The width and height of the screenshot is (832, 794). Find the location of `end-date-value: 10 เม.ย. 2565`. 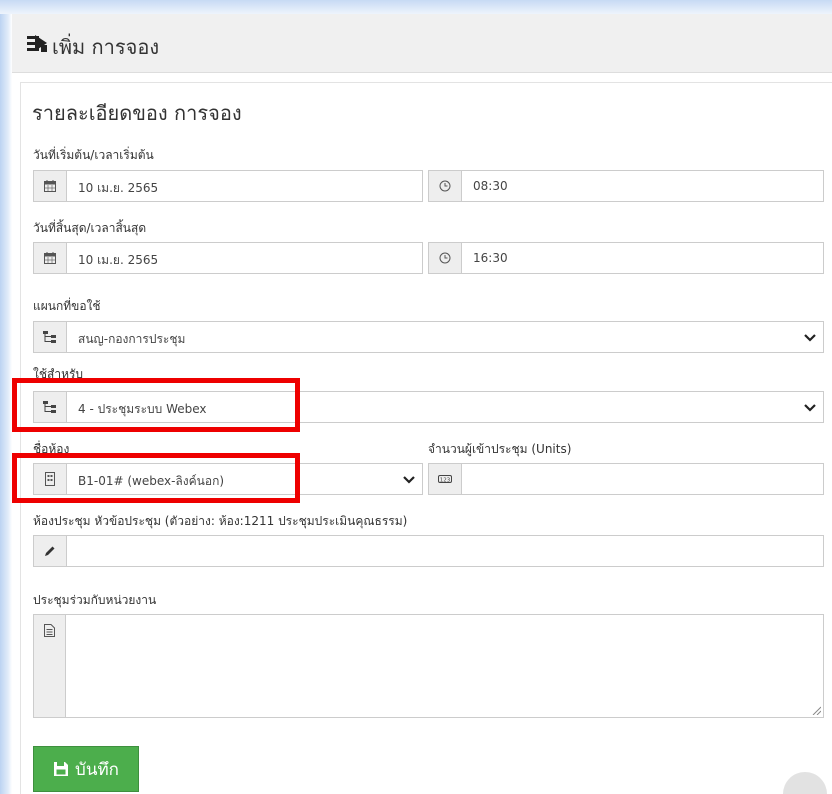

end-date-value: 10 เม.ย. 2565 is located at coordinates (118, 260).